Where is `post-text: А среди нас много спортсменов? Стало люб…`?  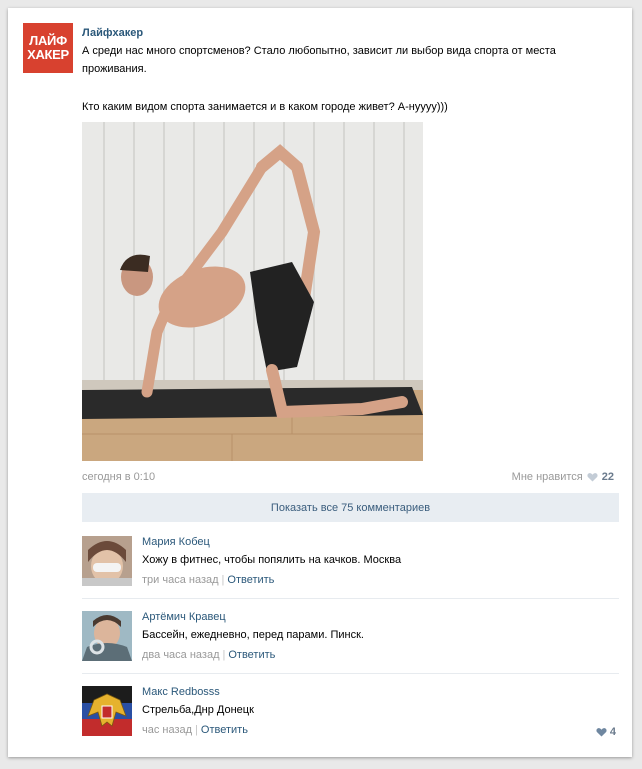
post-text: А среди нас много спортсменов? Стало люб… is located at coordinates (342, 79).